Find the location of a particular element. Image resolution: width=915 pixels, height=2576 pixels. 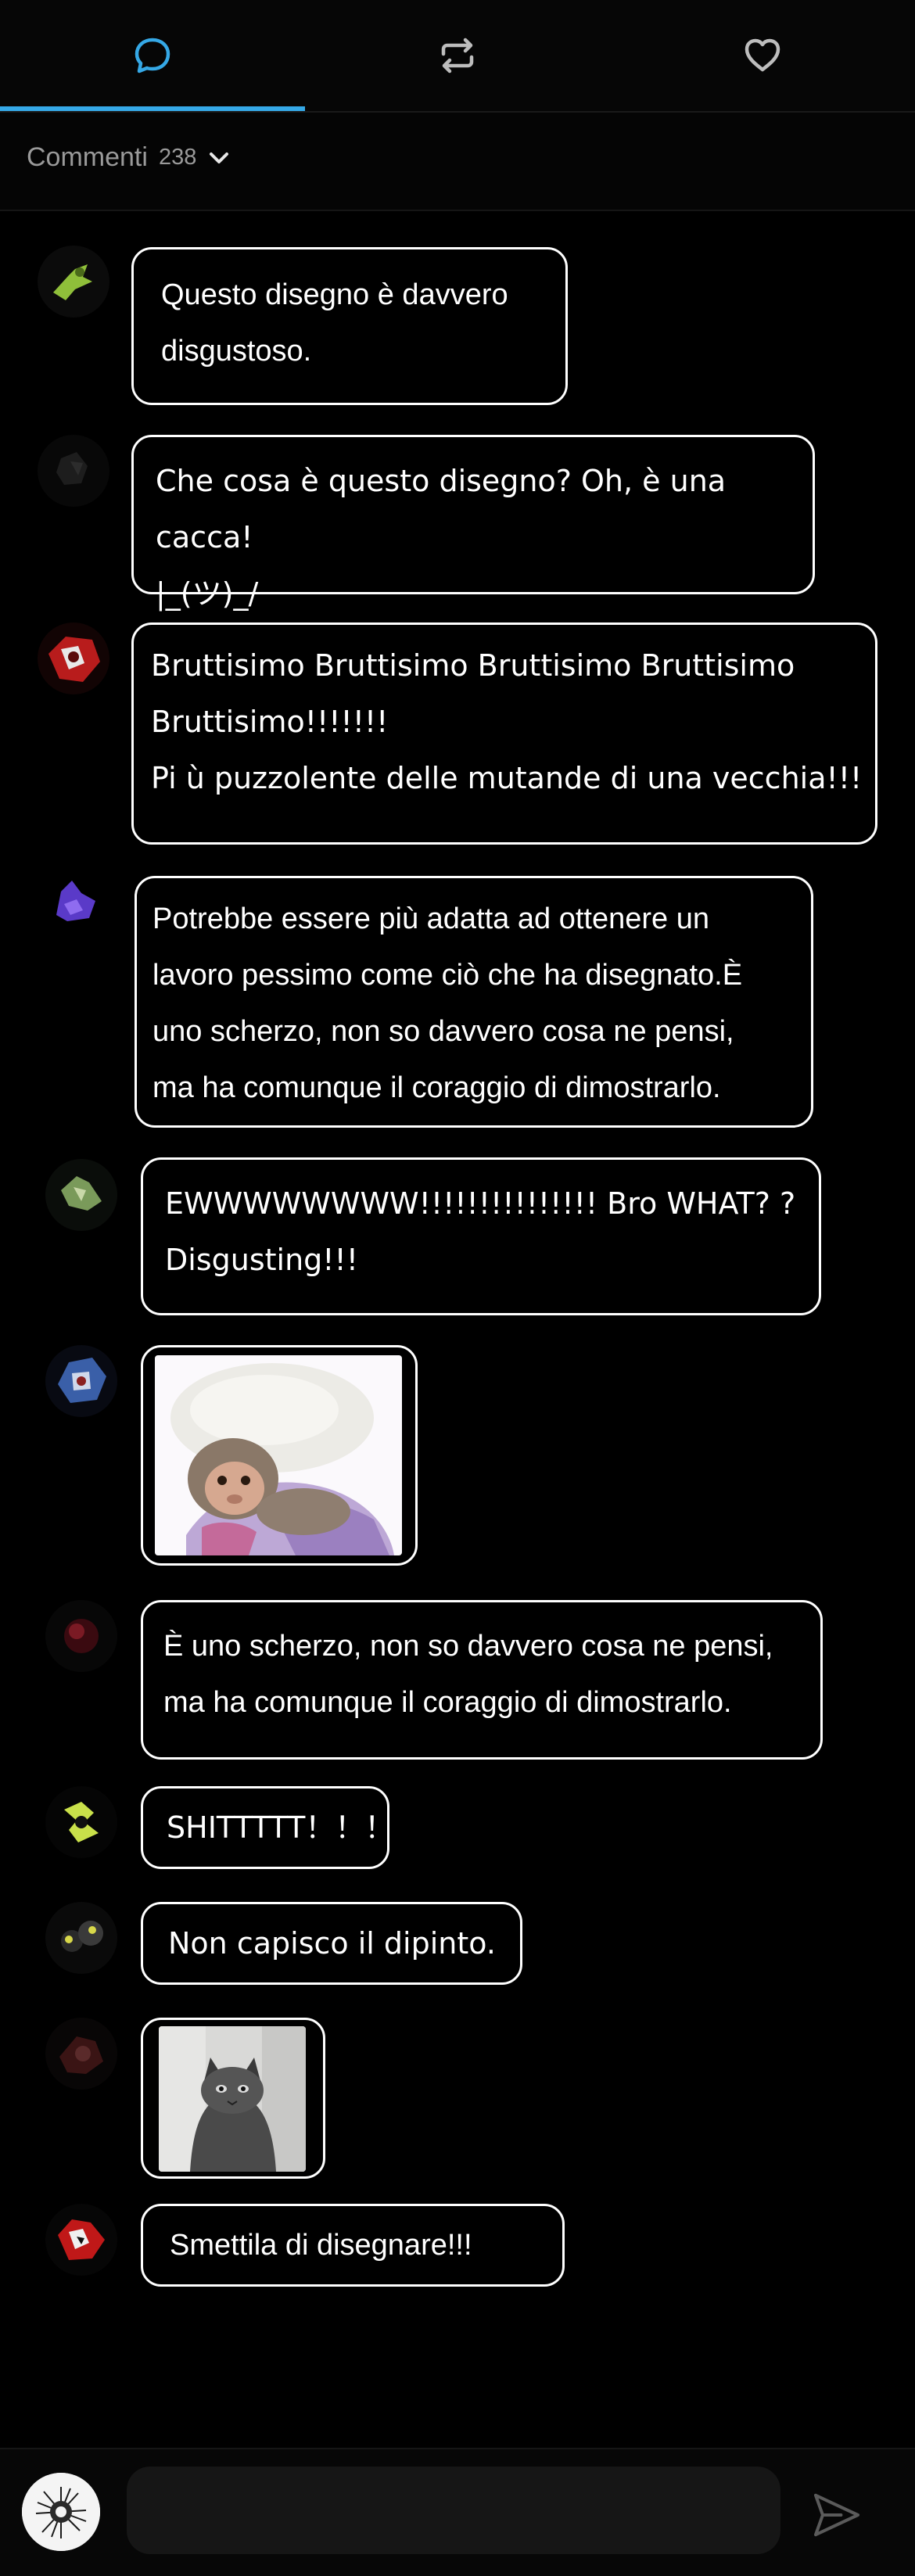

heart-icon is located at coordinates (763, 55).